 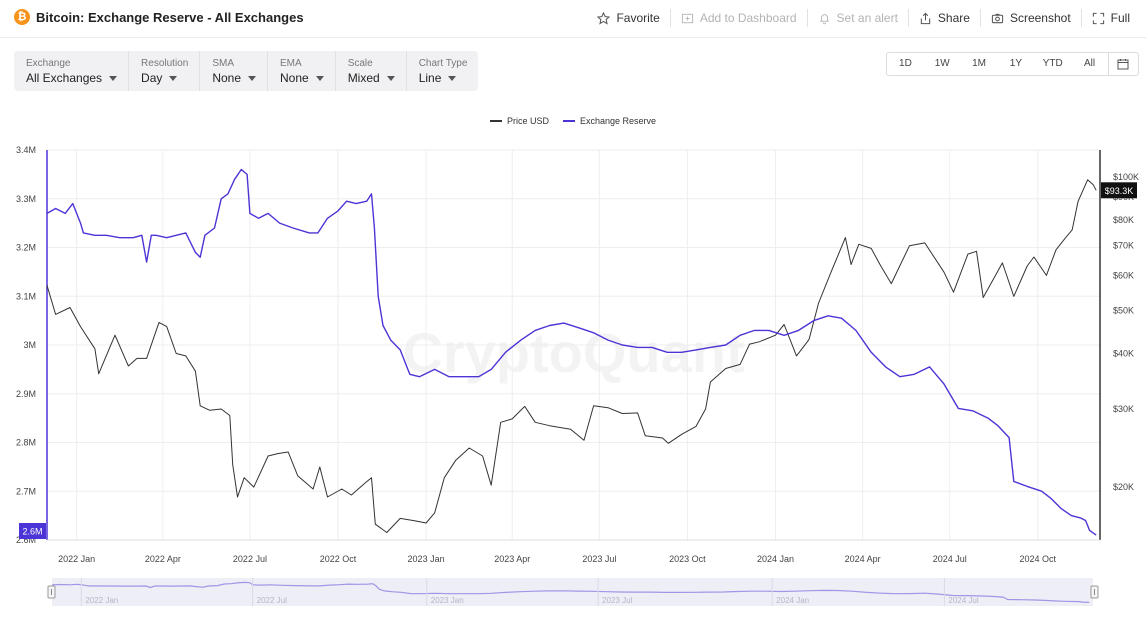 What do you see at coordinates (1123, 220) in the screenshot?
I see `y-right-tick-label: $80K` at bounding box center [1123, 220].